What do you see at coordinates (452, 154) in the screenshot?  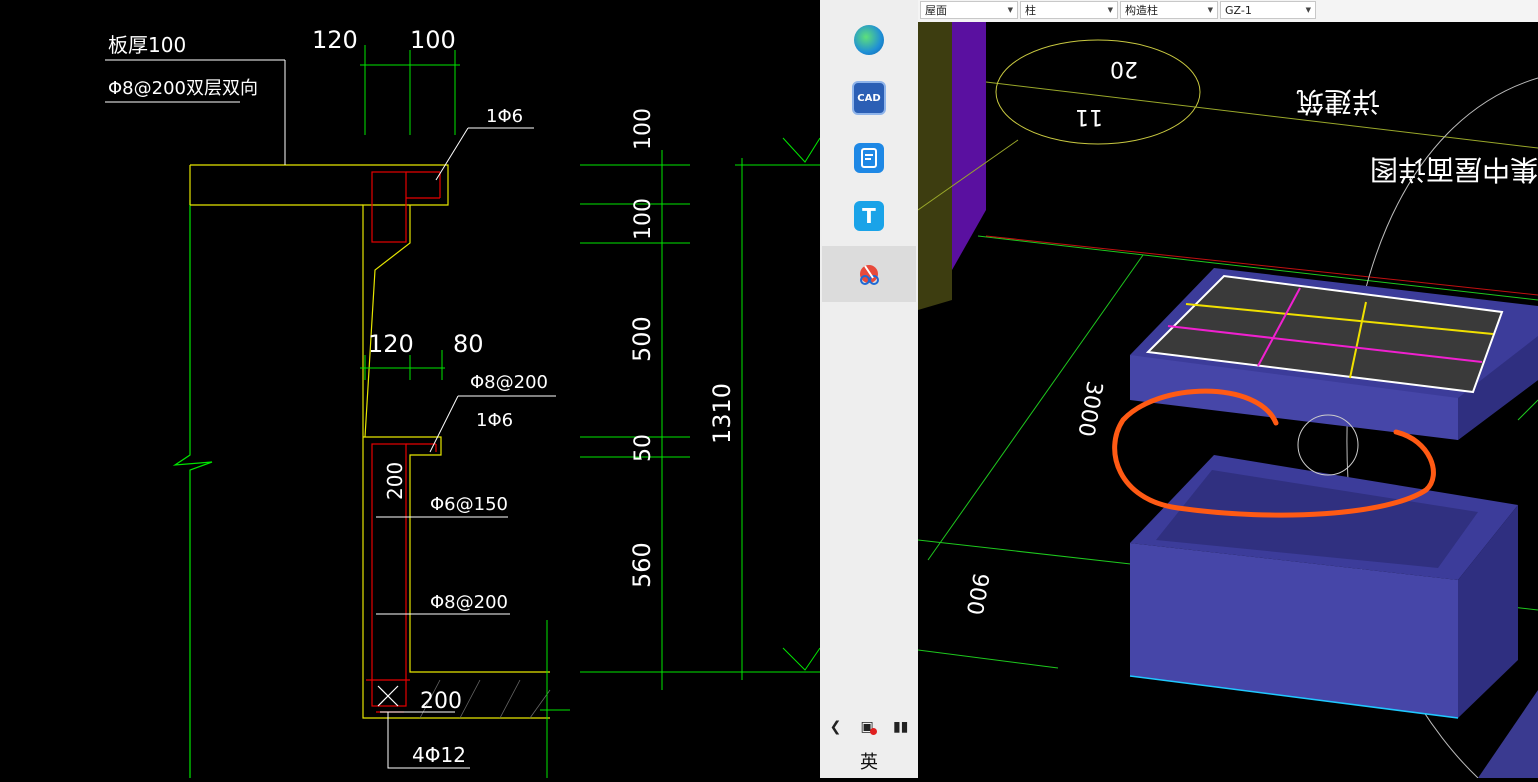 I see `leader-top-bar` at bounding box center [452, 154].